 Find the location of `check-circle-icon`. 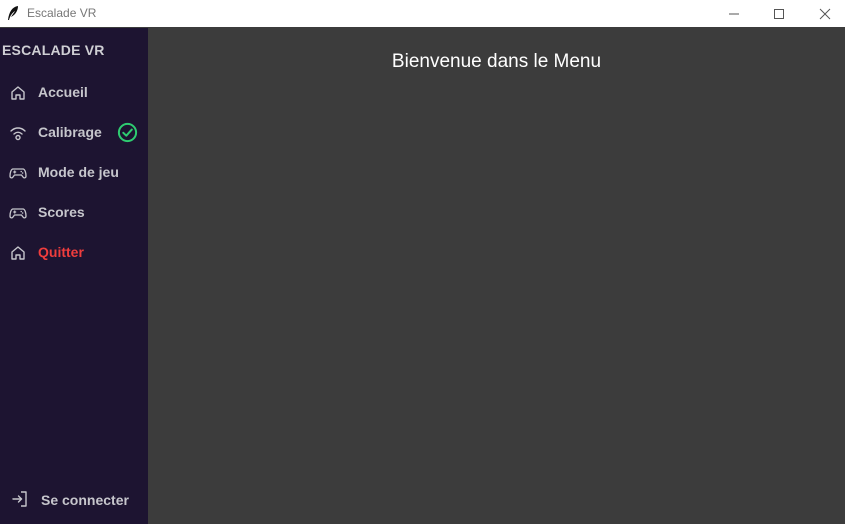

check-circle-icon is located at coordinates (127, 132).